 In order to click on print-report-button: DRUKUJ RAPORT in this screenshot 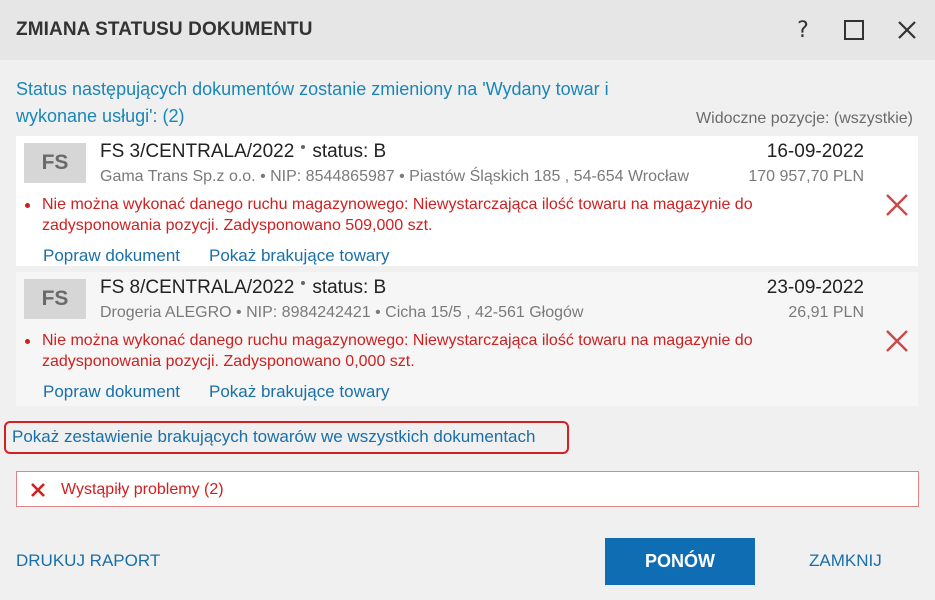, I will do `click(88, 561)`.